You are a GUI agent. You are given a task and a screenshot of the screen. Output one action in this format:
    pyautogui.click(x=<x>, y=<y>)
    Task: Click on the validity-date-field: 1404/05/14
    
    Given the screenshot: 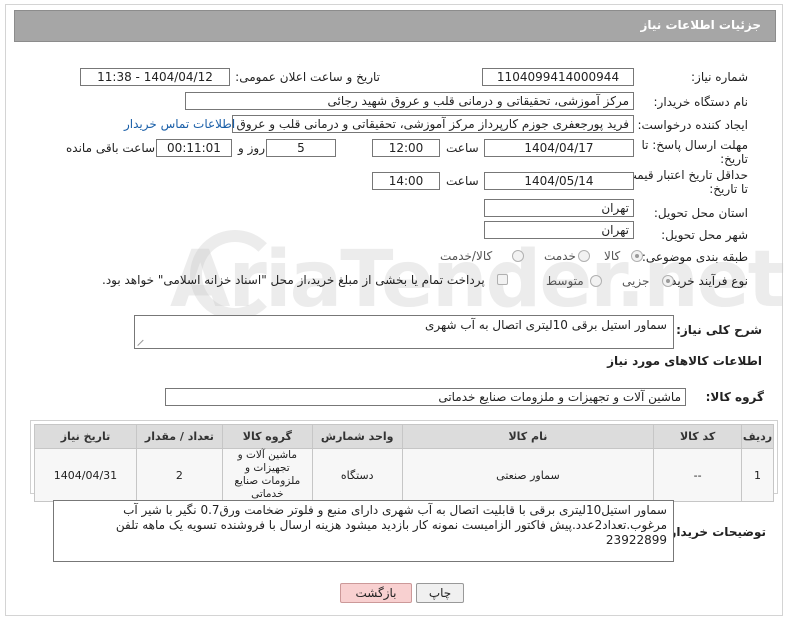 What is the action you would take?
    pyautogui.click(x=559, y=181)
    